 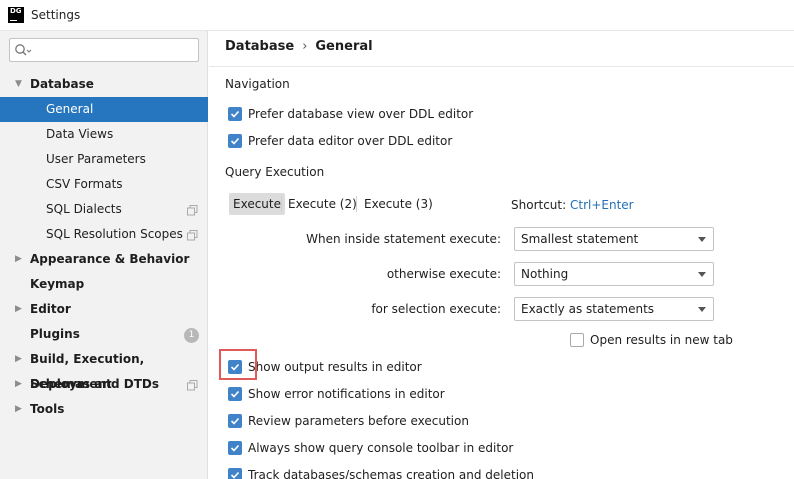 What do you see at coordinates (104, 209) in the screenshot?
I see `sidebar-item-sql-dialects: SQL Dialects` at bounding box center [104, 209].